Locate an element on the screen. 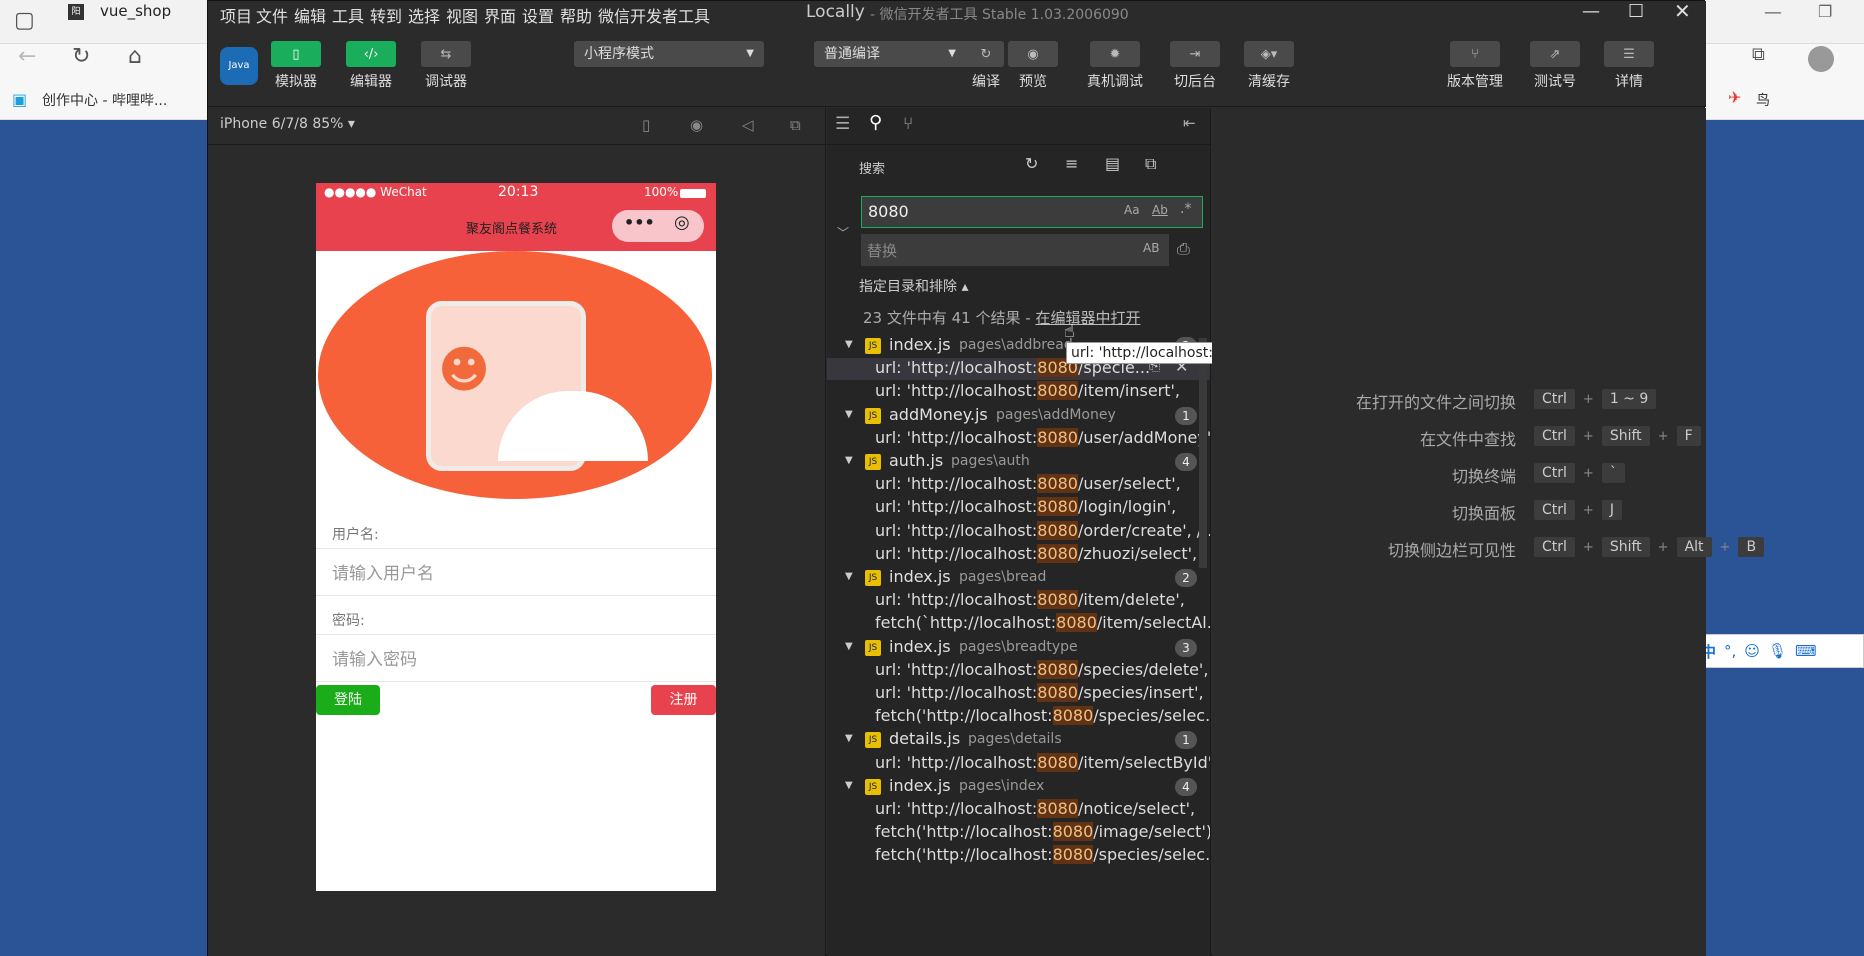 This screenshot has width=1864, height=956. result-file-row: ▼ JS addMoney.js pages\addMoney 1 is located at coordinates (1018, 416).